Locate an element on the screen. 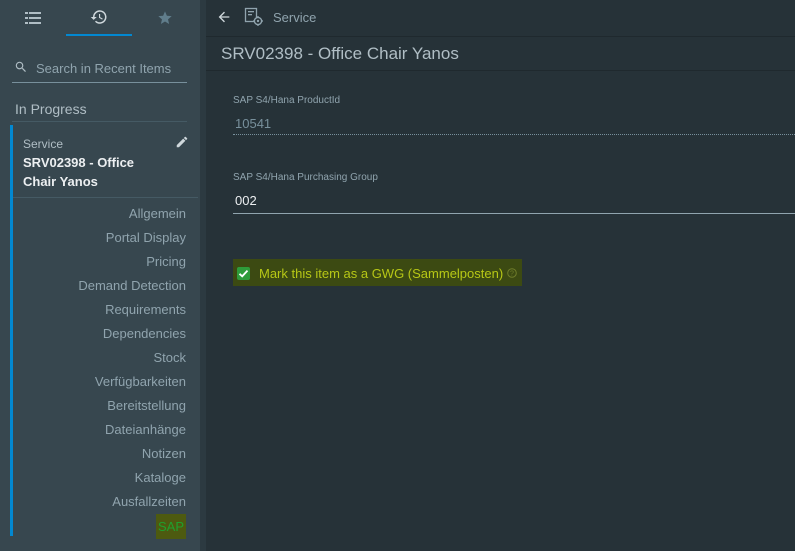  check-icon is located at coordinates (243, 273).